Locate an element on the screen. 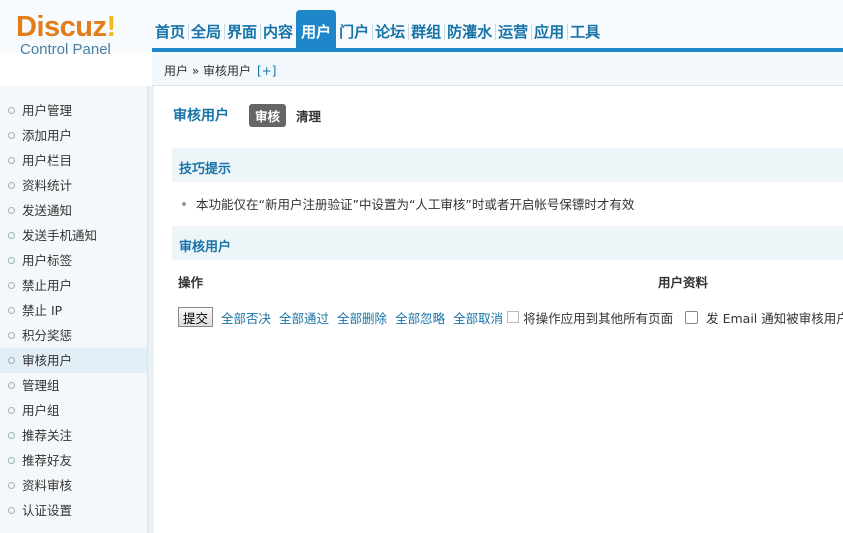  breadcrumb-add-button: [+] is located at coordinates (266, 71).